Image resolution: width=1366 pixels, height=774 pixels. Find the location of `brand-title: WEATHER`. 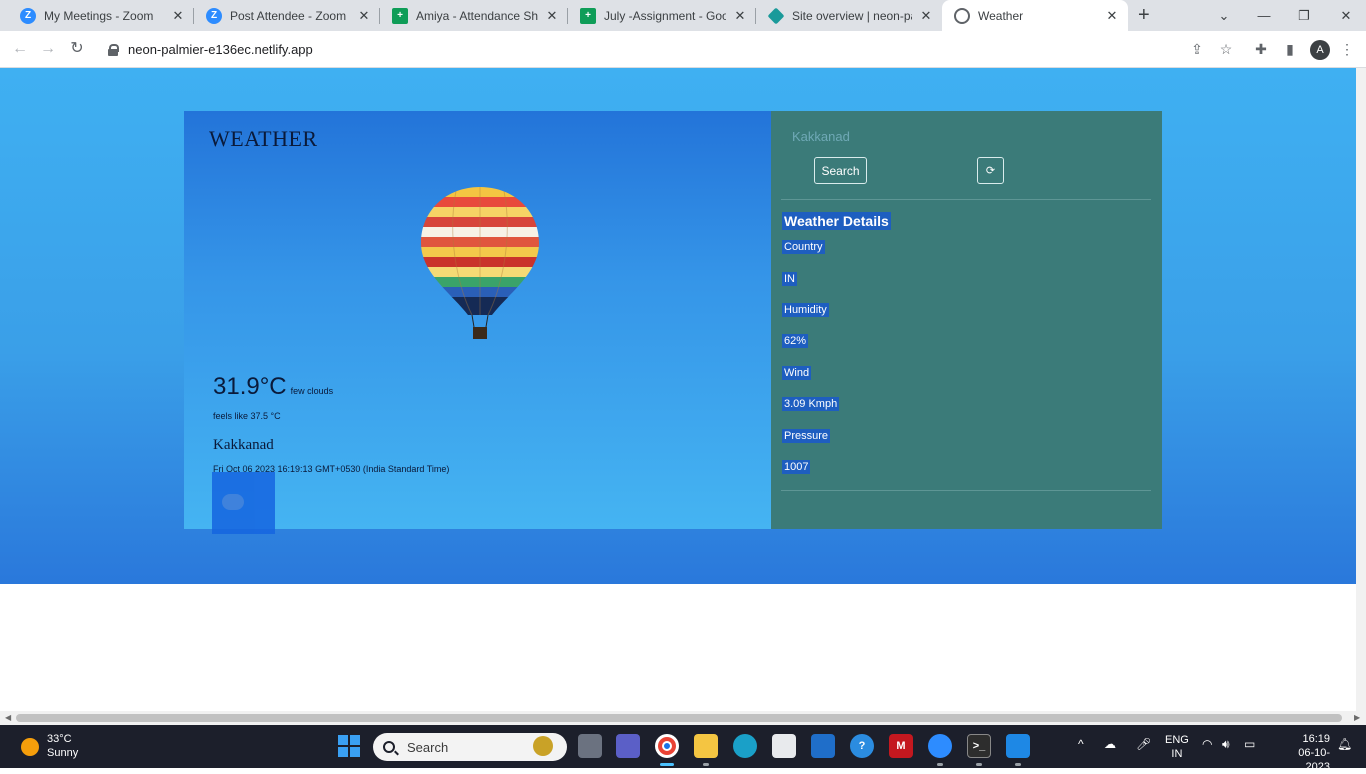

brand-title: WEATHER is located at coordinates (263, 138).